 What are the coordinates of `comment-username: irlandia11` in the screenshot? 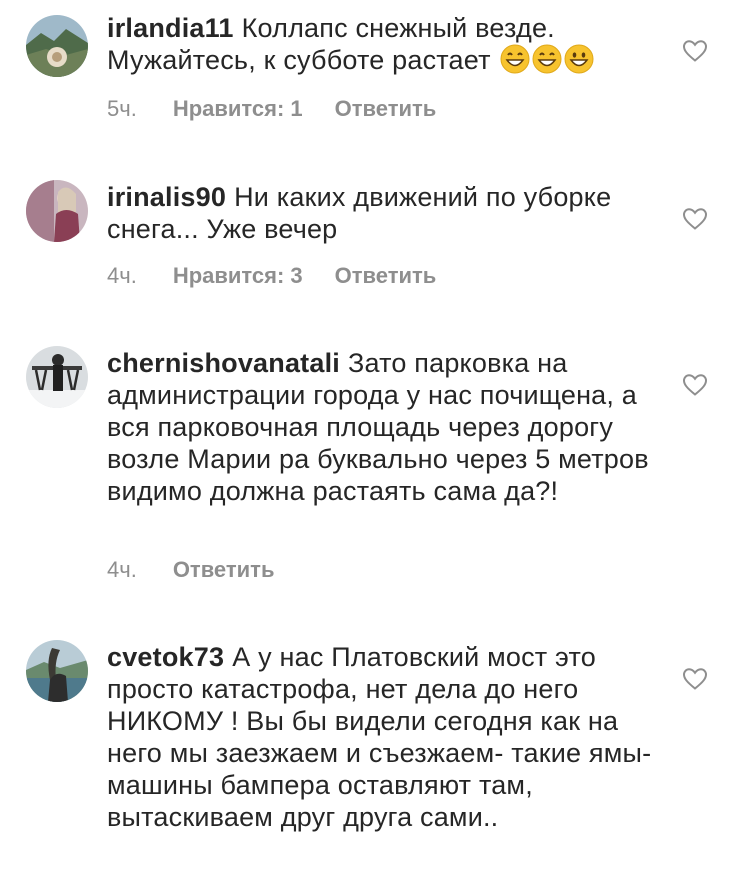 It's located at (170, 28).